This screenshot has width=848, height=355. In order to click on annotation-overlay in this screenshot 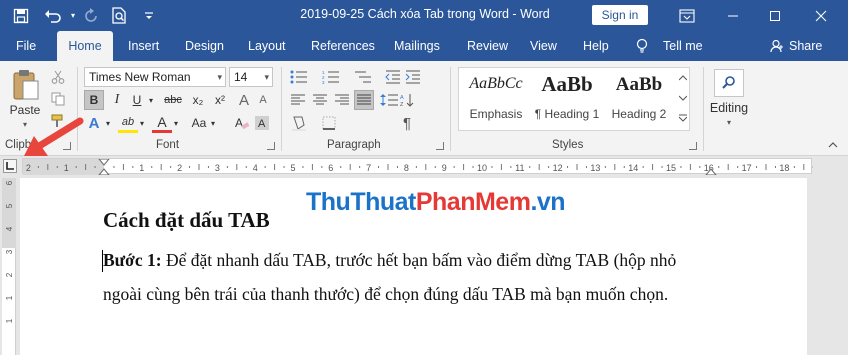, I will do `click(54, 136)`.